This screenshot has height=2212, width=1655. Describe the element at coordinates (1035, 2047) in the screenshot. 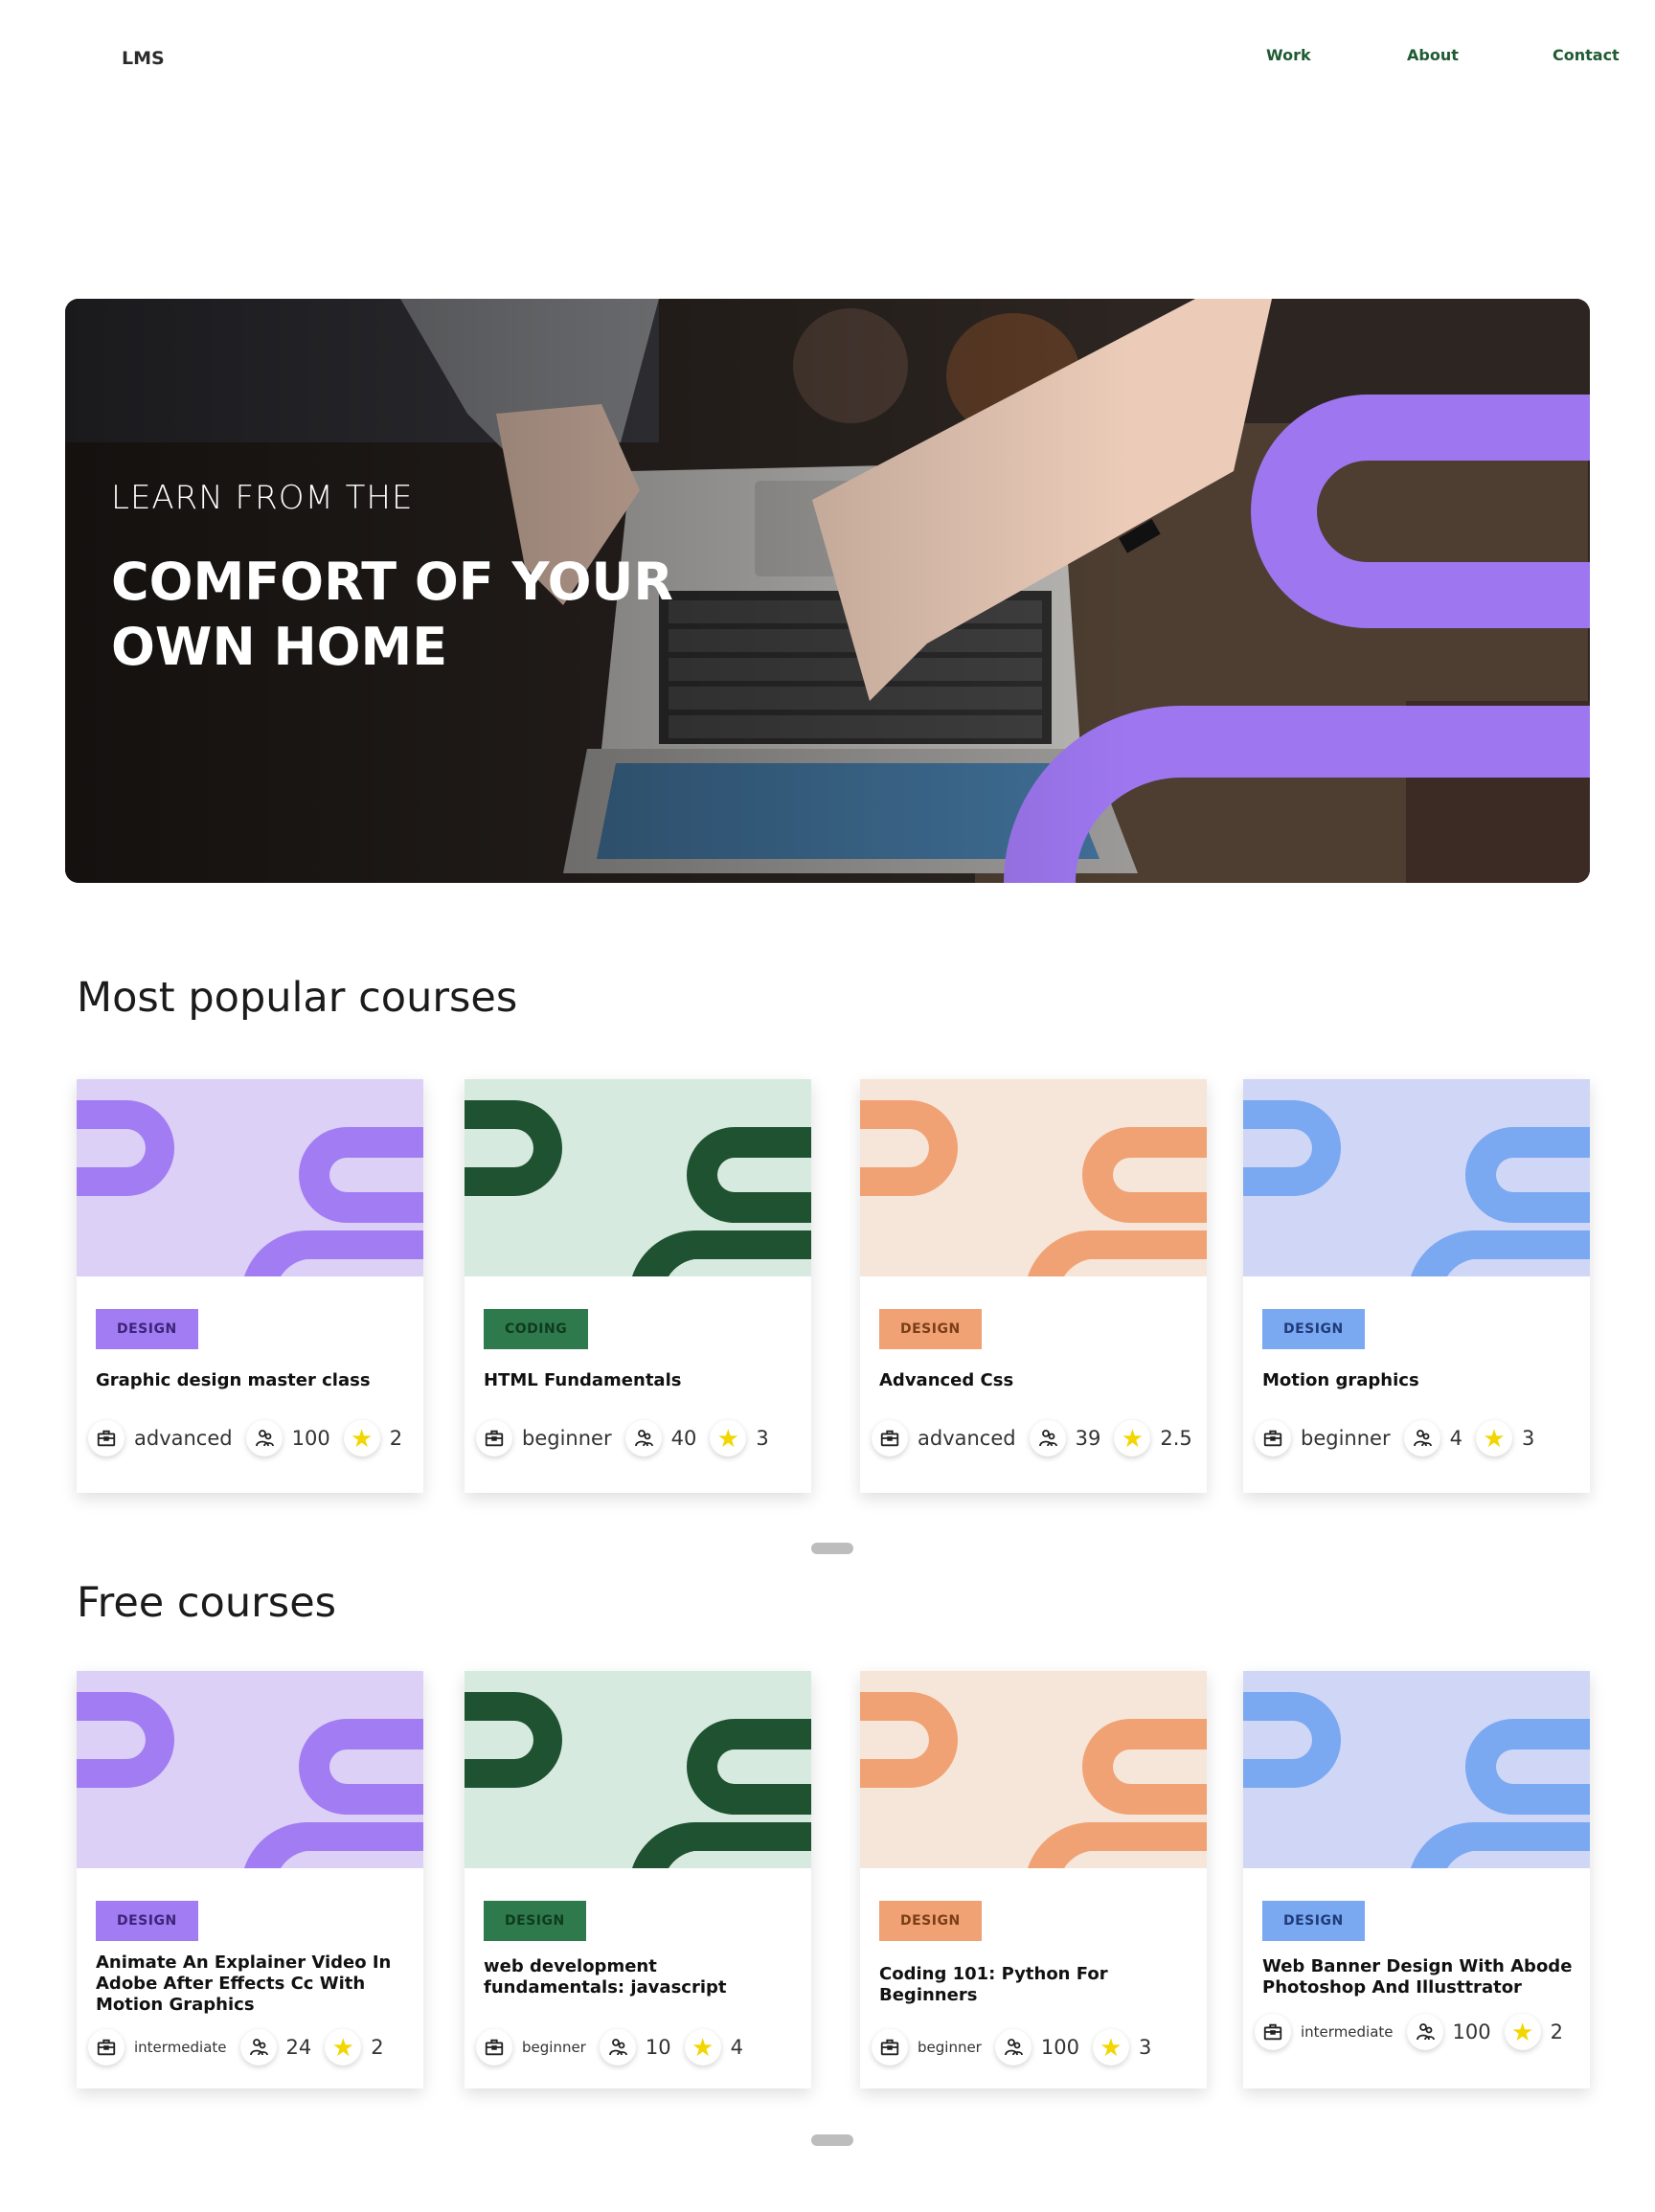

I see `course-meta: beginner 100 ★ 3` at that location.